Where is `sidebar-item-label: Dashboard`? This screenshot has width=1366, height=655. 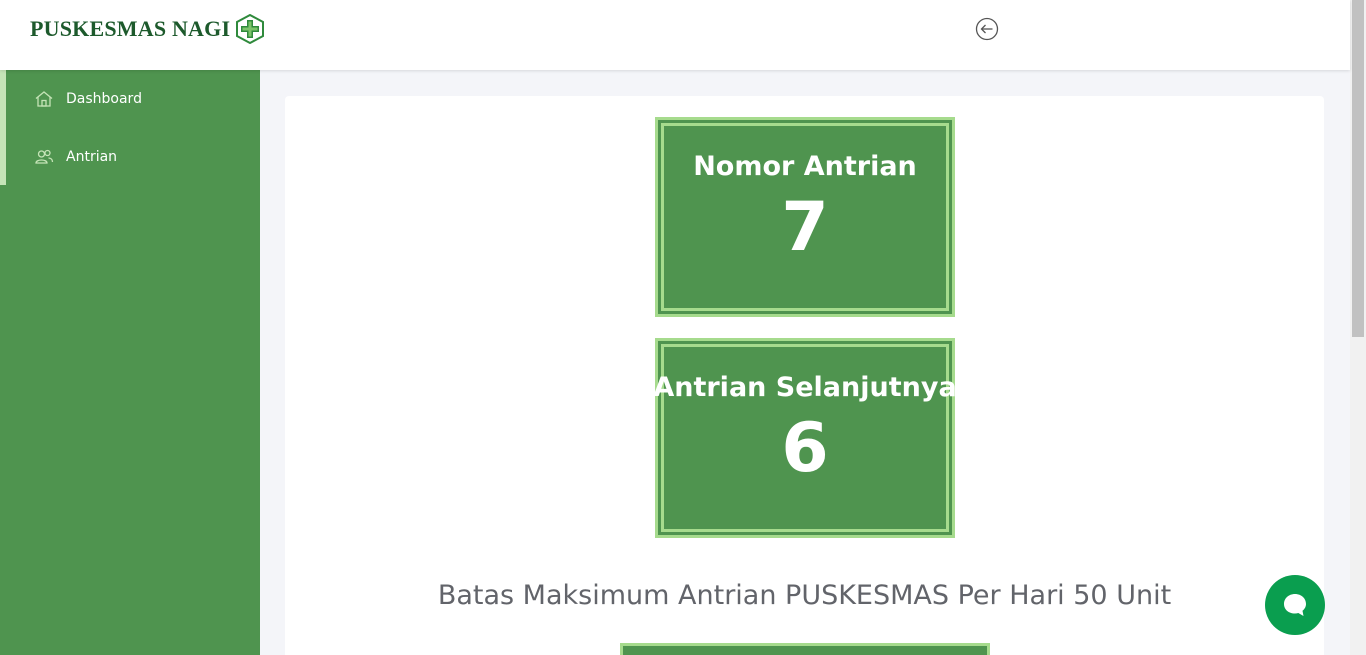 sidebar-item-label: Dashboard is located at coordinates (104, 99).